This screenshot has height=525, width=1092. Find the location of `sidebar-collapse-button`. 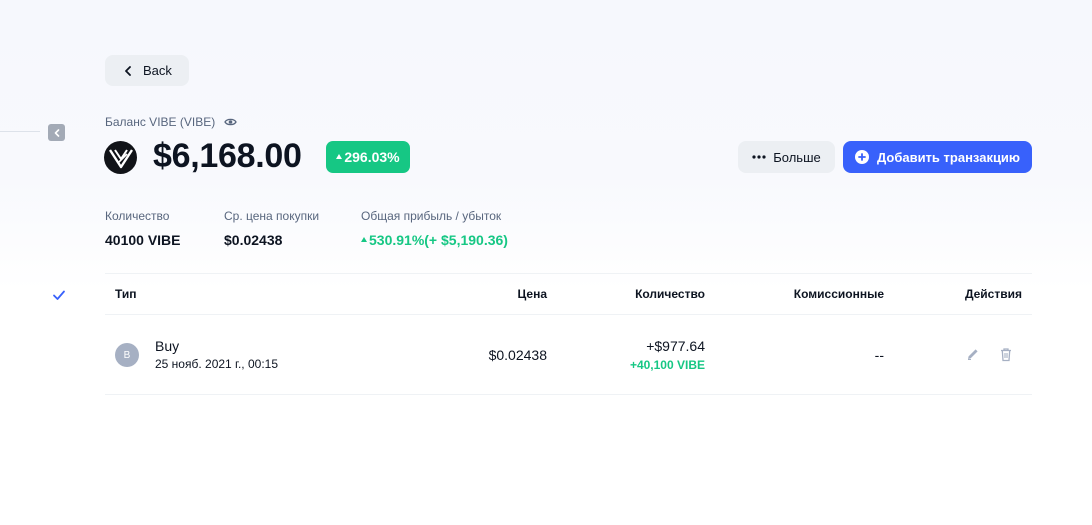

sidebar-collapse-button is located at coordinates (56, 132).